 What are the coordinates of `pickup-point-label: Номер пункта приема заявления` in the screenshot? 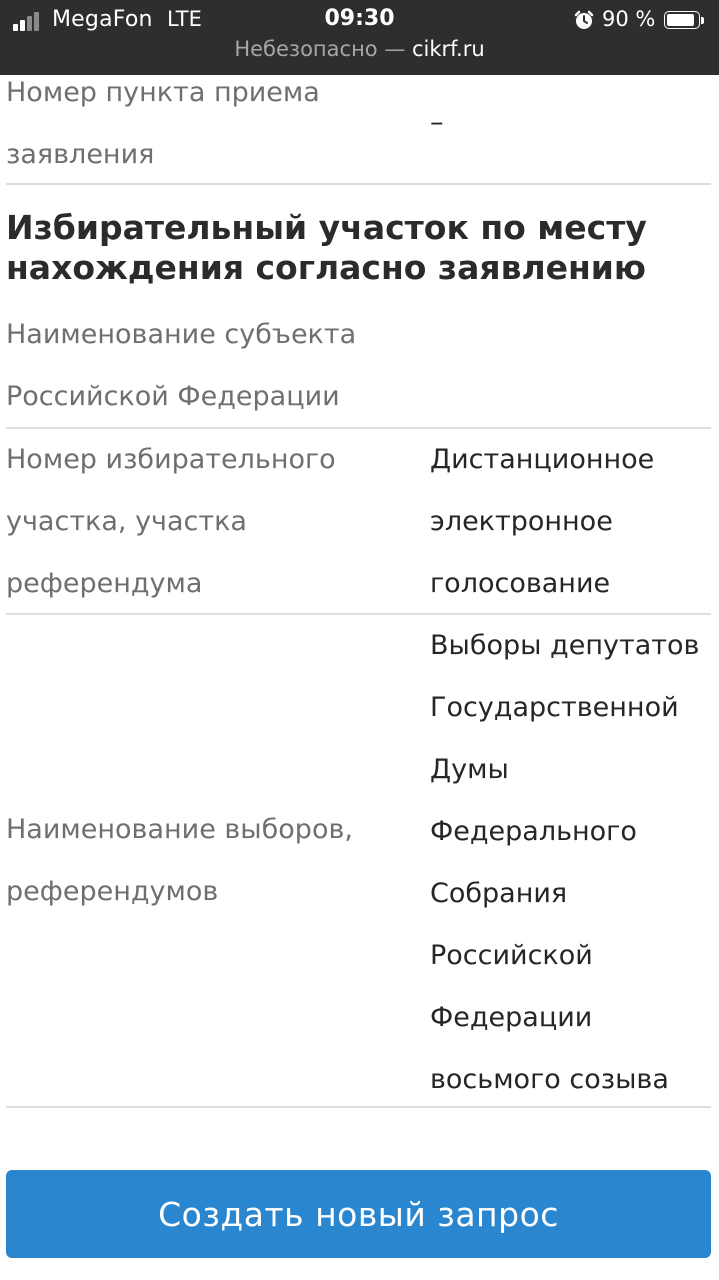 It's located at (163, 123).